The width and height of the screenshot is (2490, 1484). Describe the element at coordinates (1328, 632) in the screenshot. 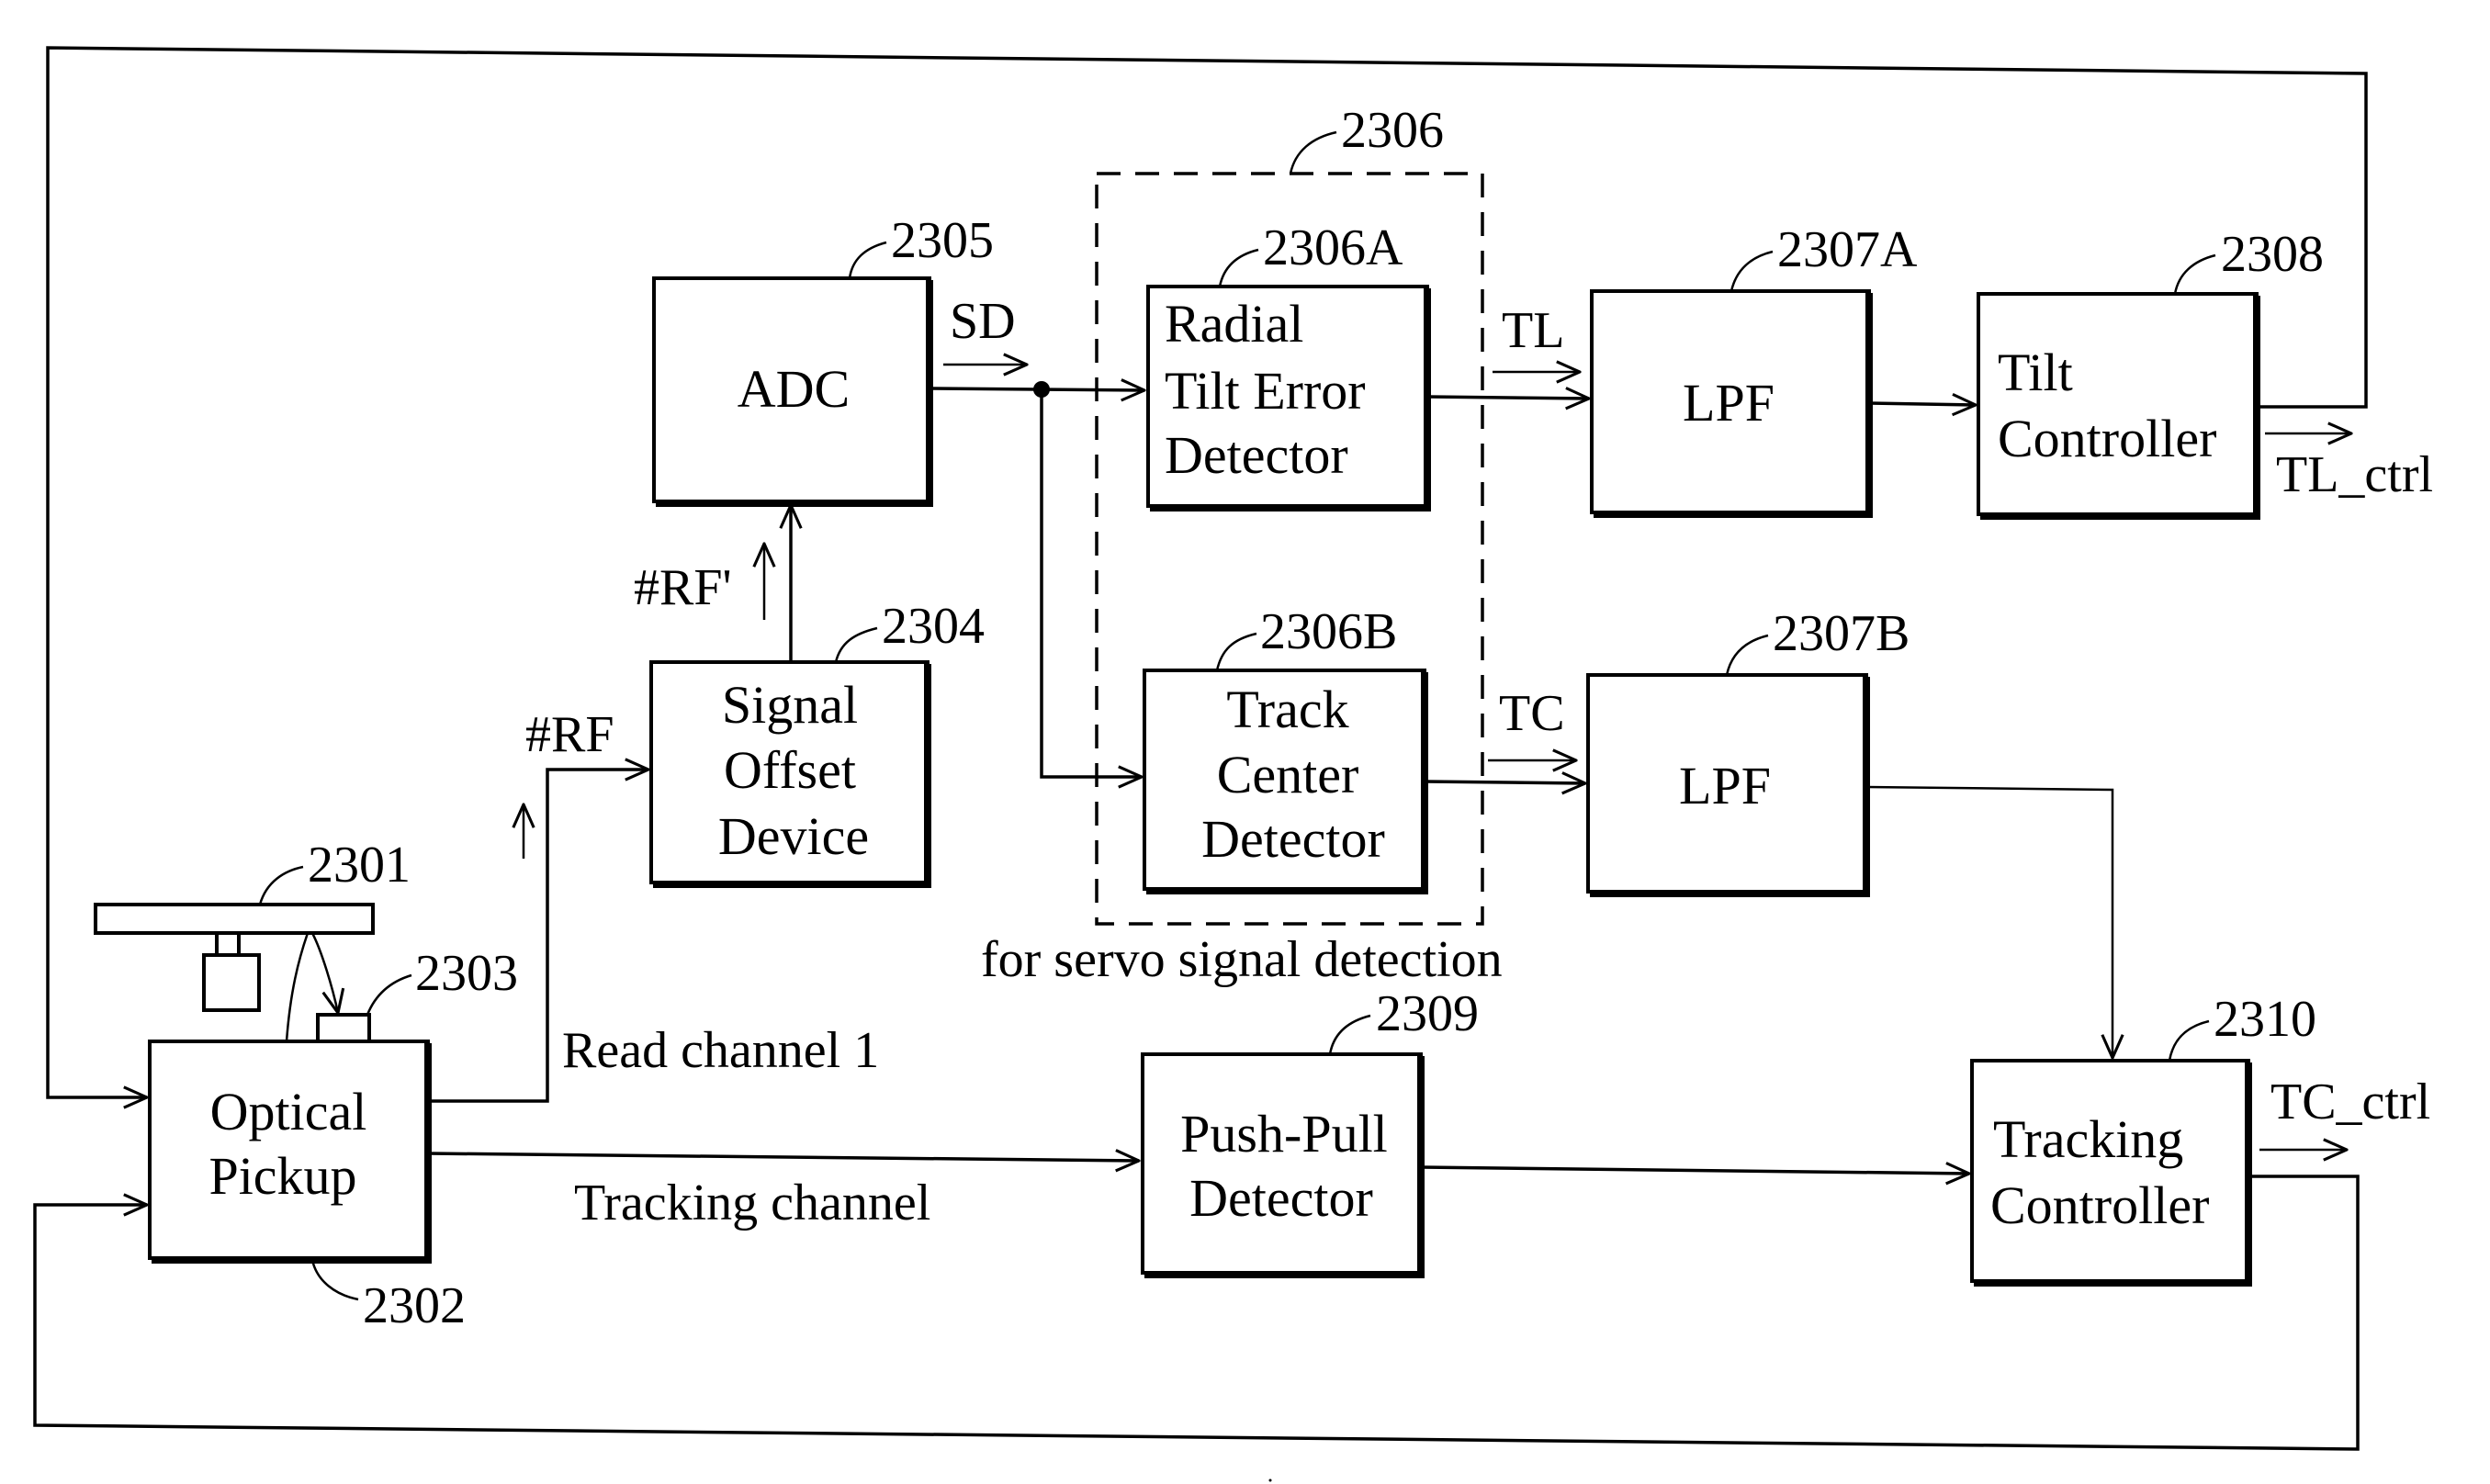

I see `ref-2306b: 2306B` at that location.